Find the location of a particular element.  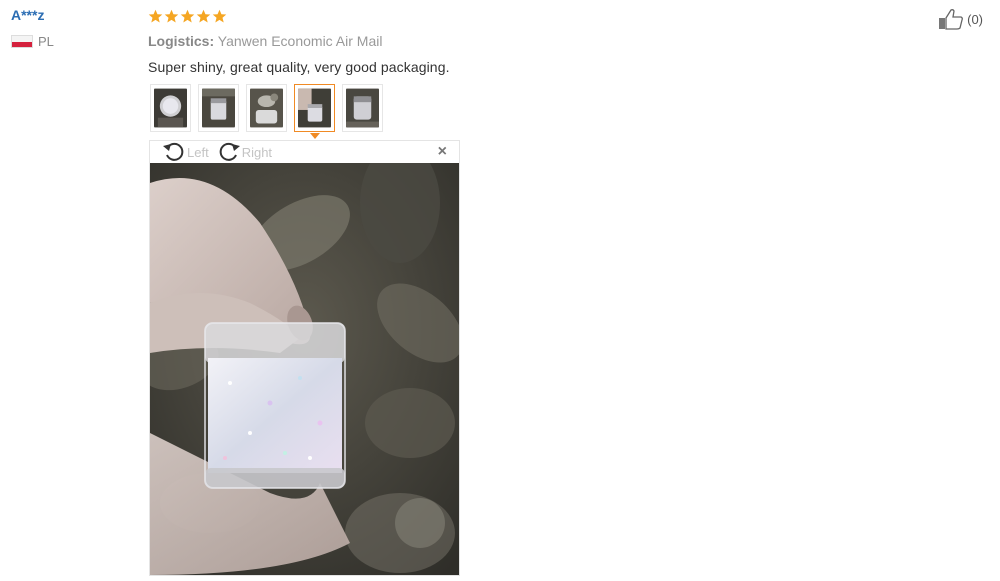

logistics-info: Logistics: Yanwen Economic Air Mail is located at coordinates (458, 41).